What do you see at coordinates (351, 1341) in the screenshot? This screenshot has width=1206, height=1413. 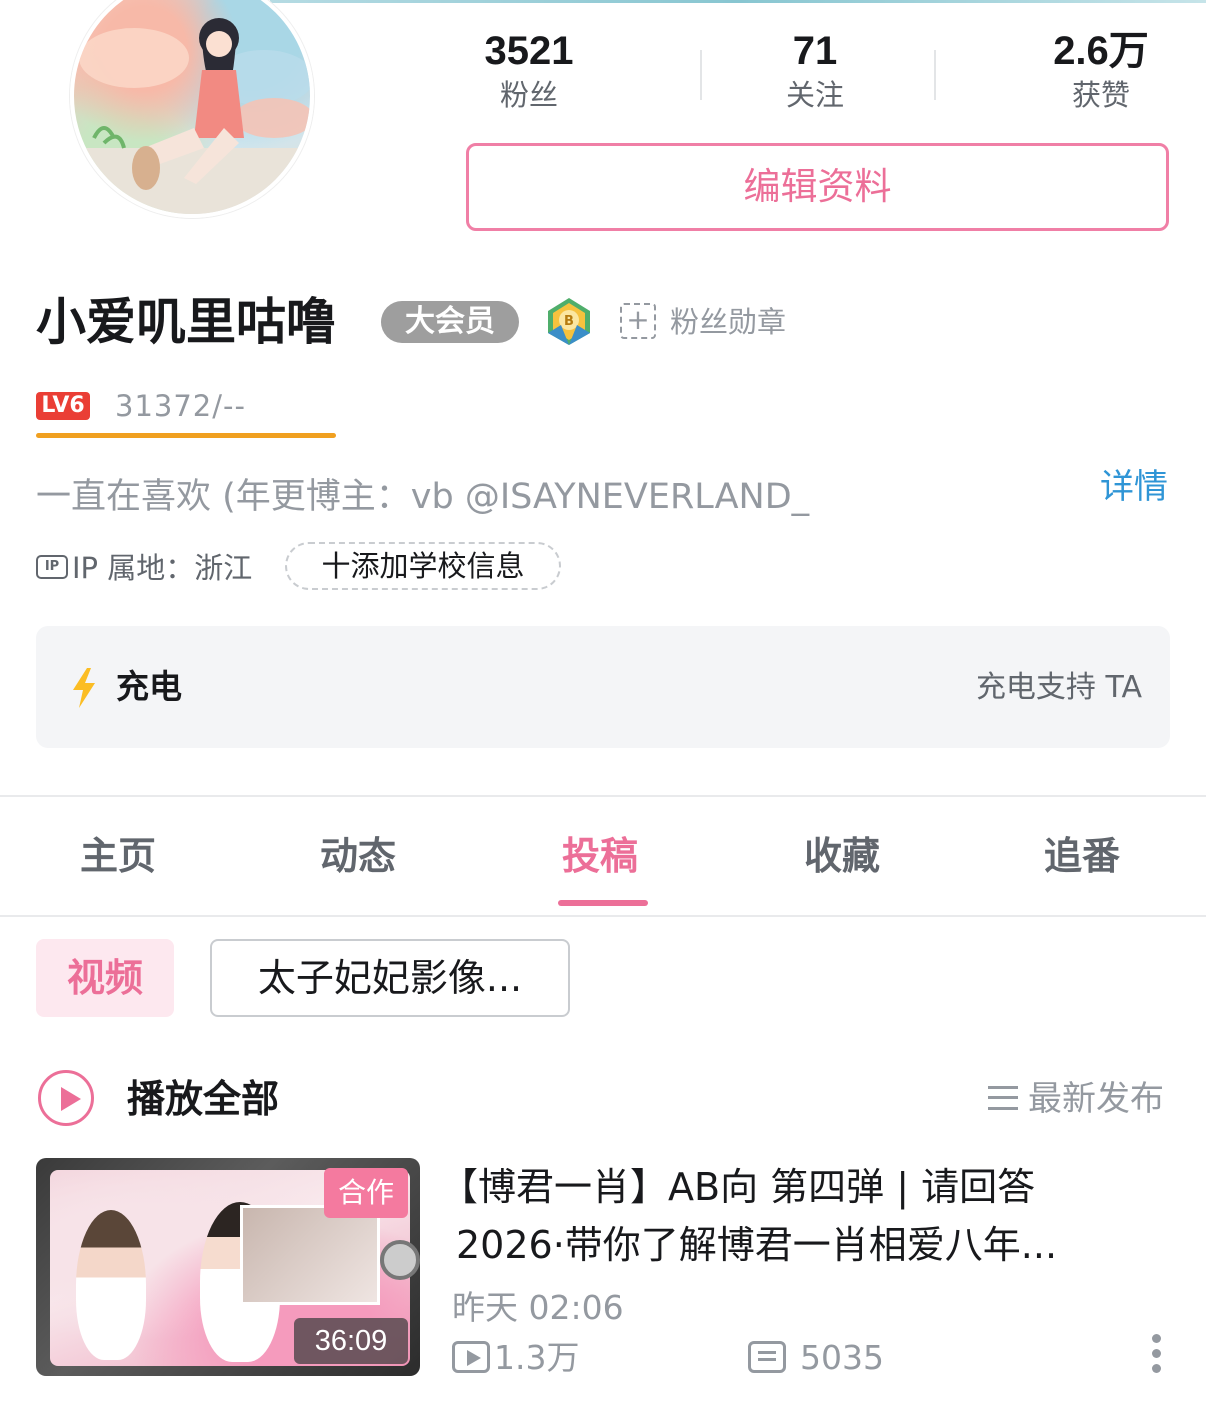 I see `video-duration: 36:09` at bounding box center [351, 1341].